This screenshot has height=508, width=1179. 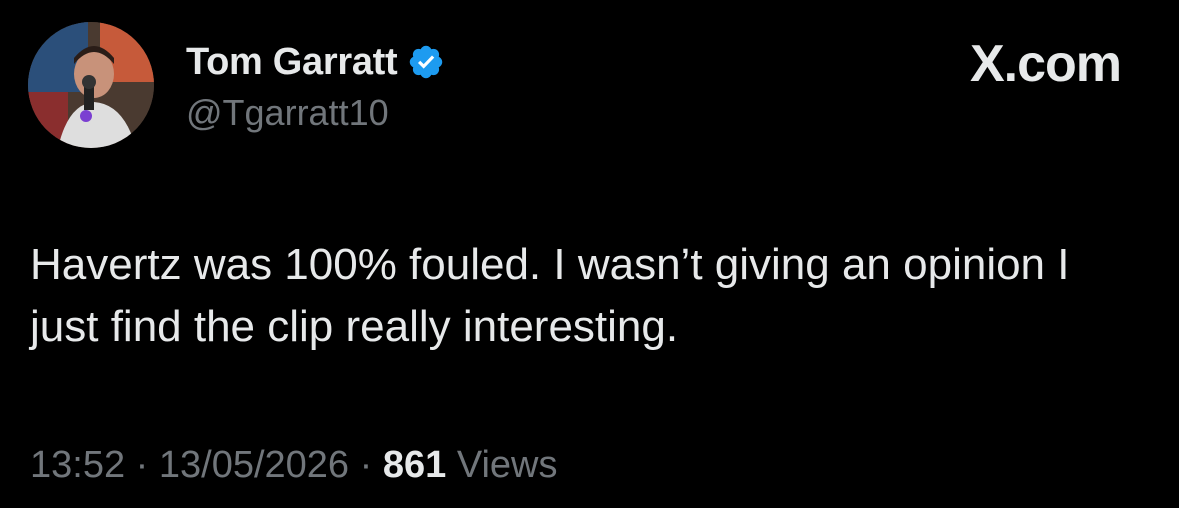 What do you see at coordinates (77, 465) in the screenshot?
I see `tweet-time: 13:52` at bounding box center [77, 465].